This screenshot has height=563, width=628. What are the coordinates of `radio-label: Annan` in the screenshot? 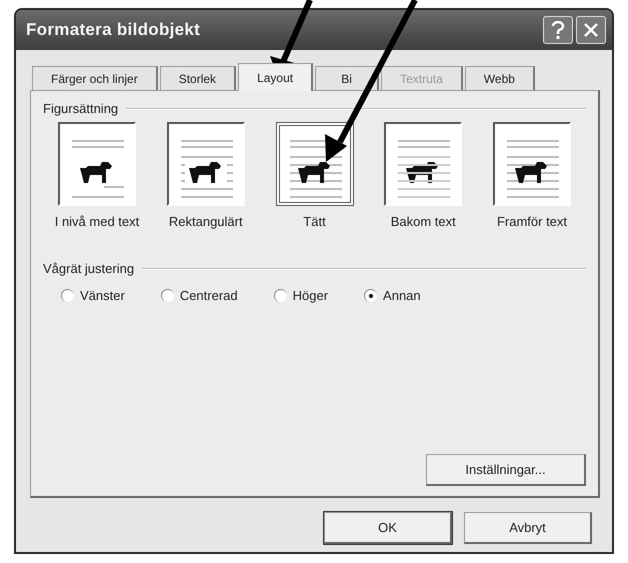 It's located at (402, 295).